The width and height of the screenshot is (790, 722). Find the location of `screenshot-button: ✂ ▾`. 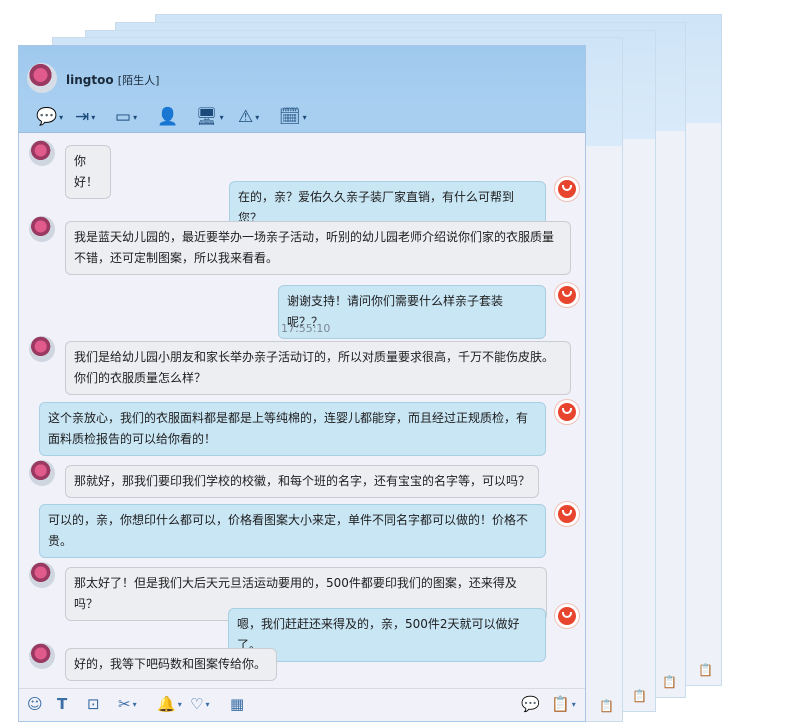

screenshot-button: ✂ ▾ is located at coordinates (127, 704).